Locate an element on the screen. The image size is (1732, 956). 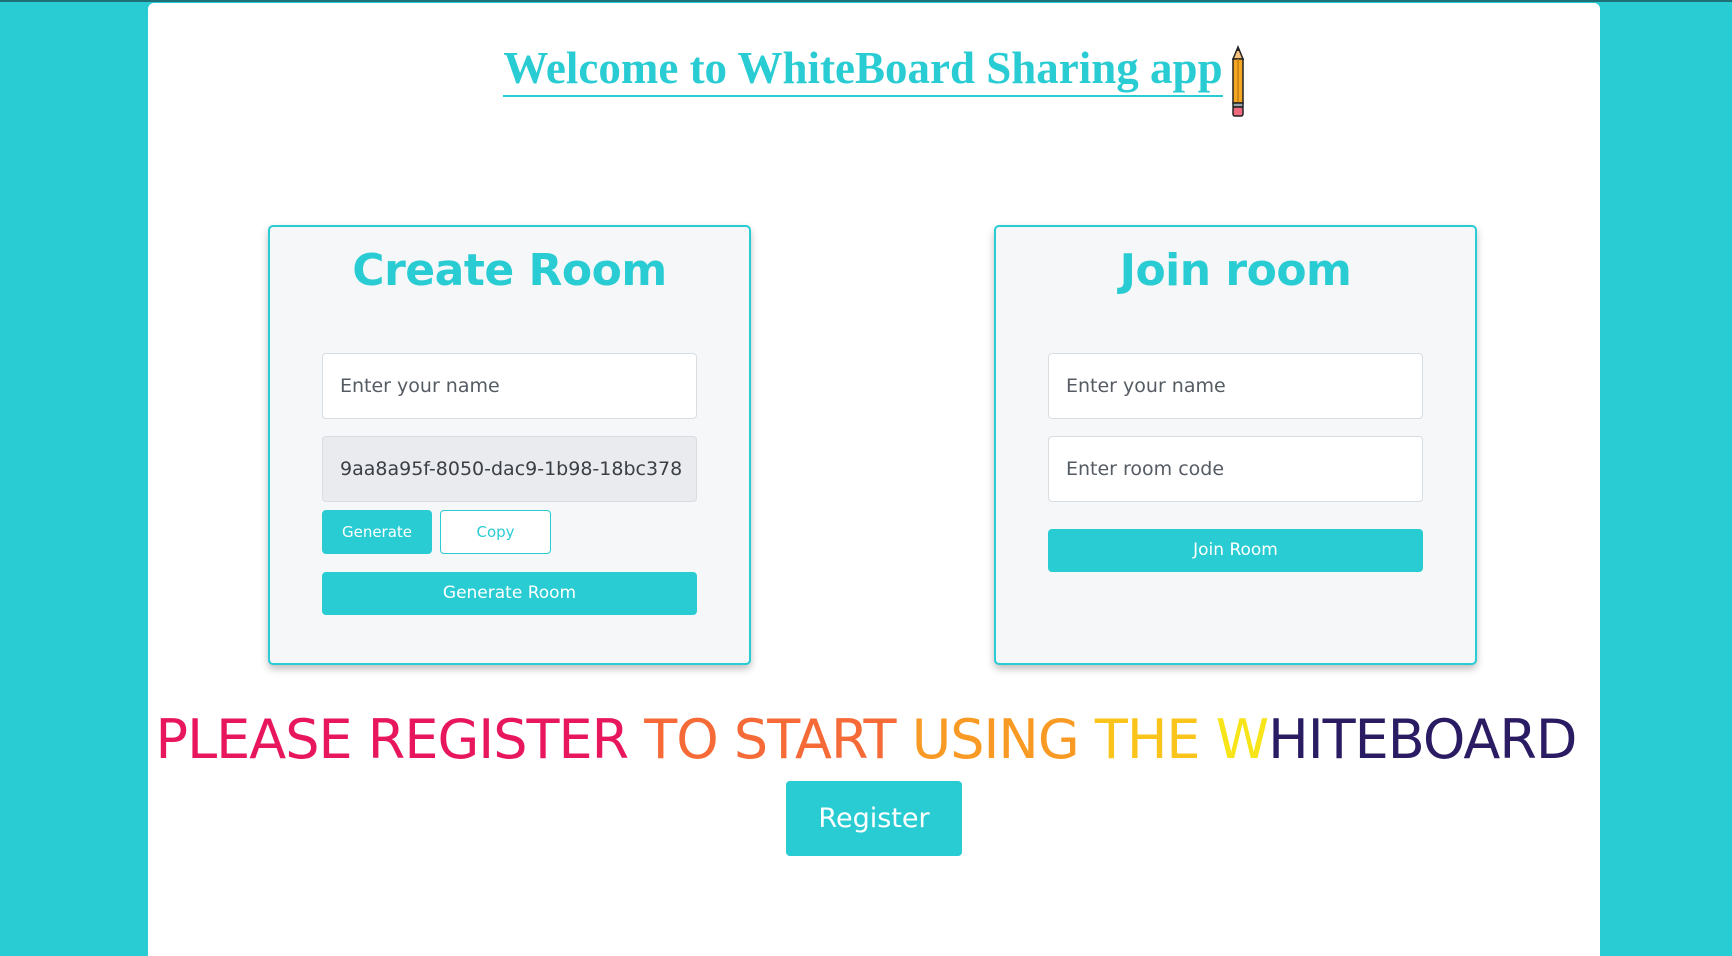
create-name-input: Enter your name is located at coordinates (509, 386).